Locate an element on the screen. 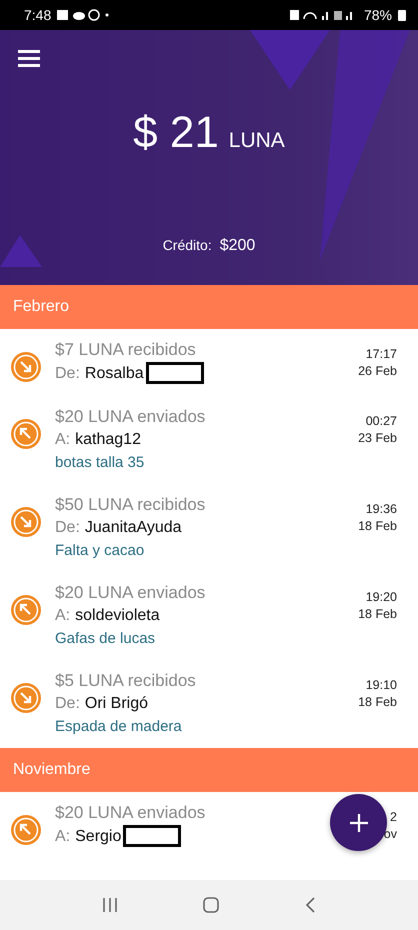 The image size is (418, 930). transaction-title: $5 LUNA recibidos is located at coordinates (126, 680).